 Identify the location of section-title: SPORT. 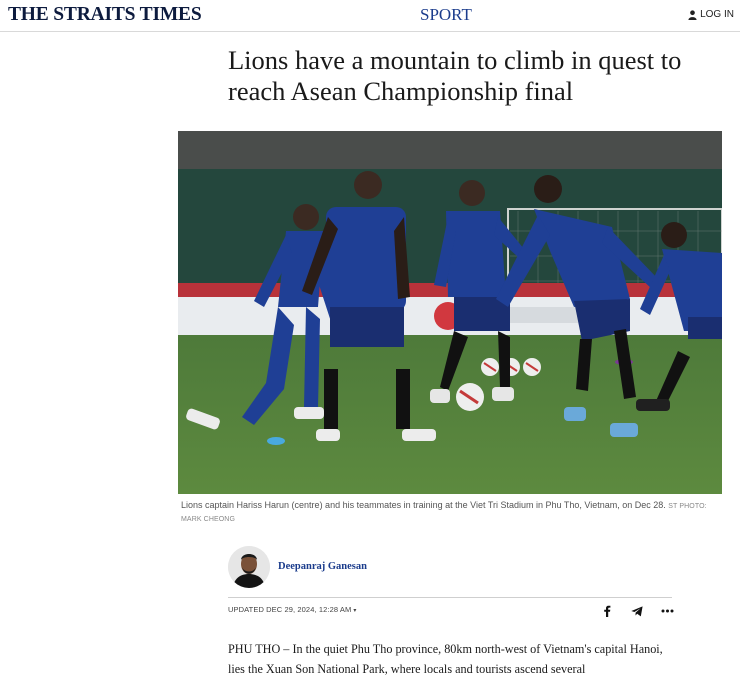
(446, 15).